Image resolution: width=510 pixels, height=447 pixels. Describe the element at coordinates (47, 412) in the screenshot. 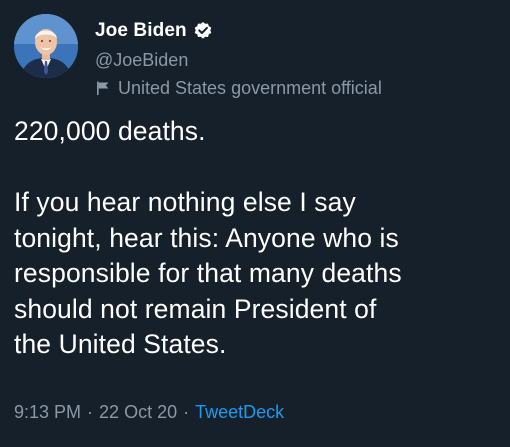

I see `tweet-time: 9:13 PM` at that location.